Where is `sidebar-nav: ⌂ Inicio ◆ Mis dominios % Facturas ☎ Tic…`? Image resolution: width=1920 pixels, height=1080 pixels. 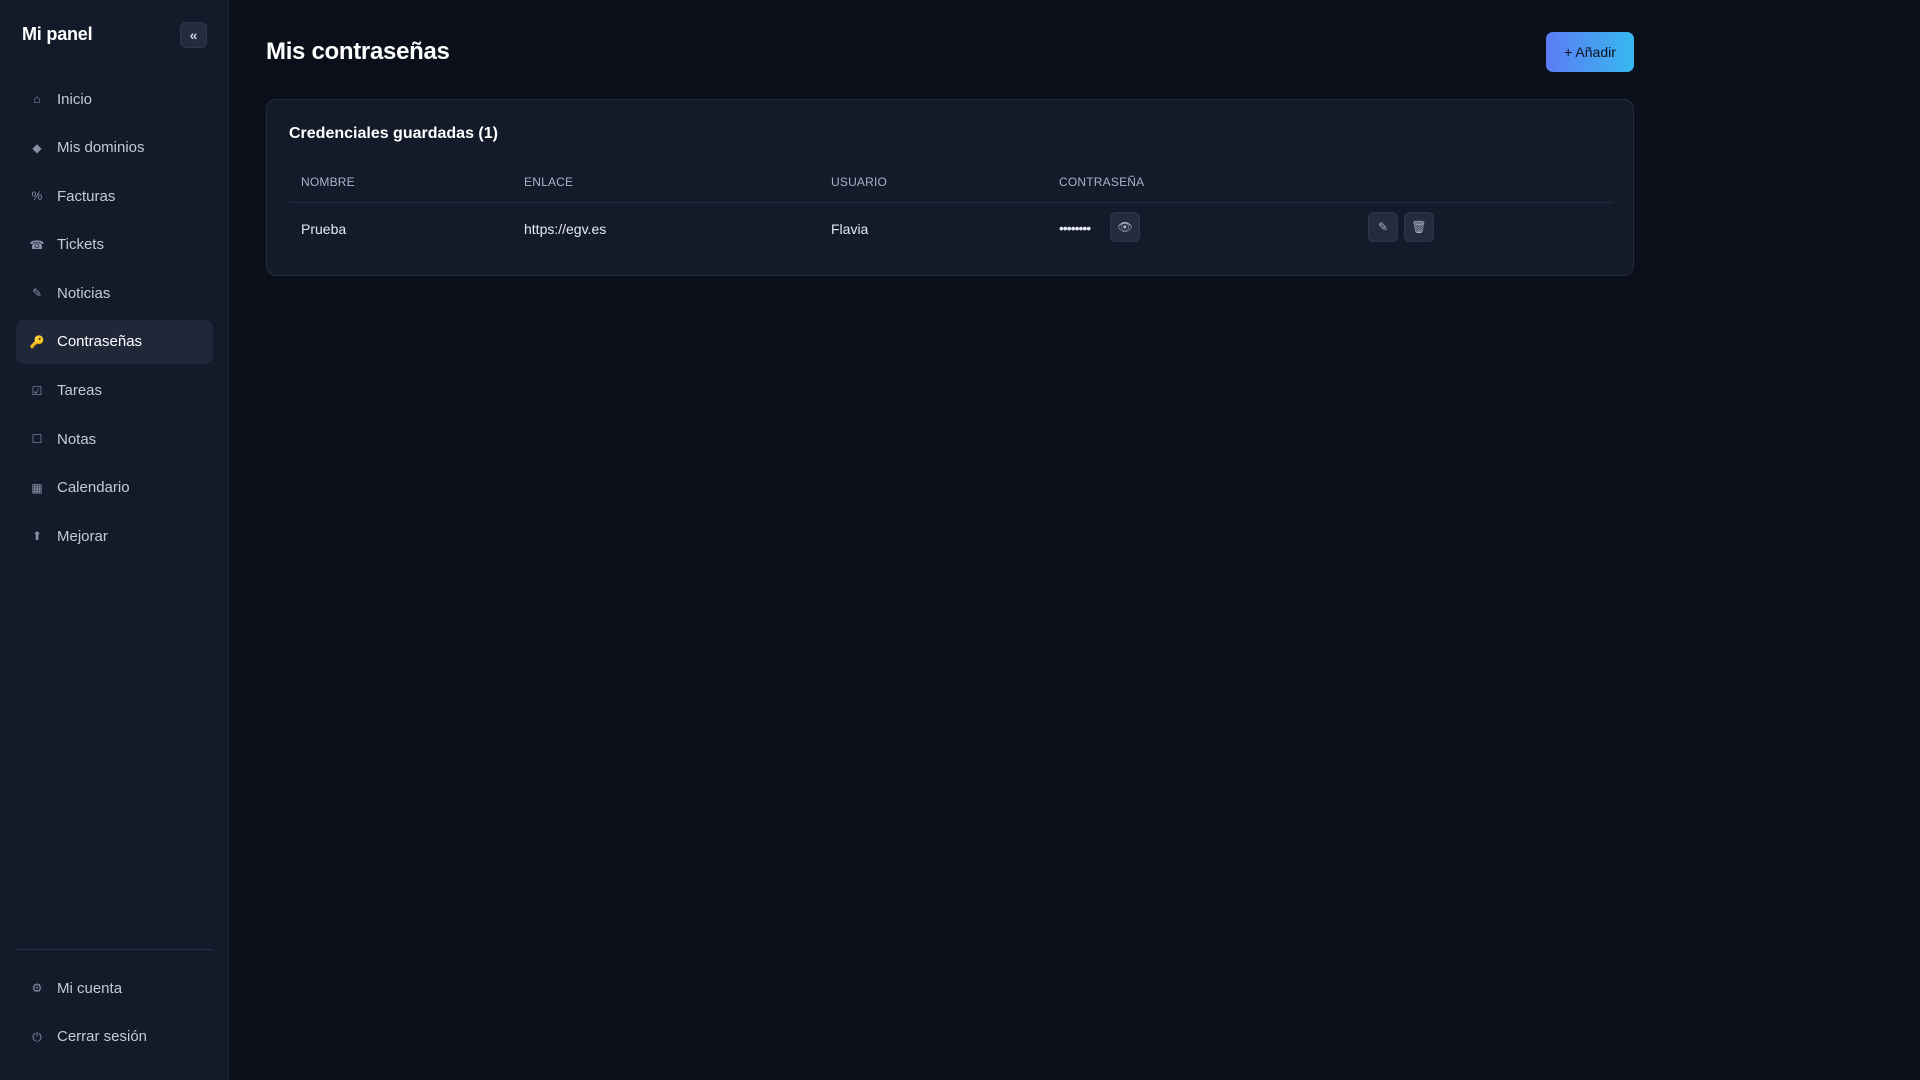 sidebar-nav: ⌂ Inicio ◆ Mis dominios % Facturas ☎ Tic… is located at coordinates (114, 320).